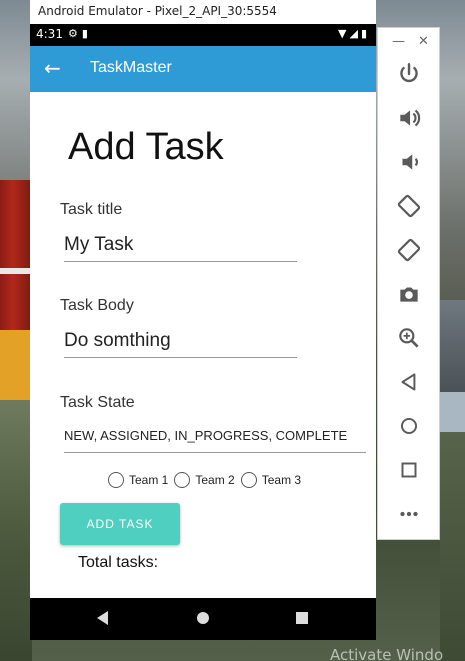 This screenshot has width=465, height=661. What do you see at coordinates (215, 436) in the screenshot?
I see `task-state-input` at bounding box center [215, 436].